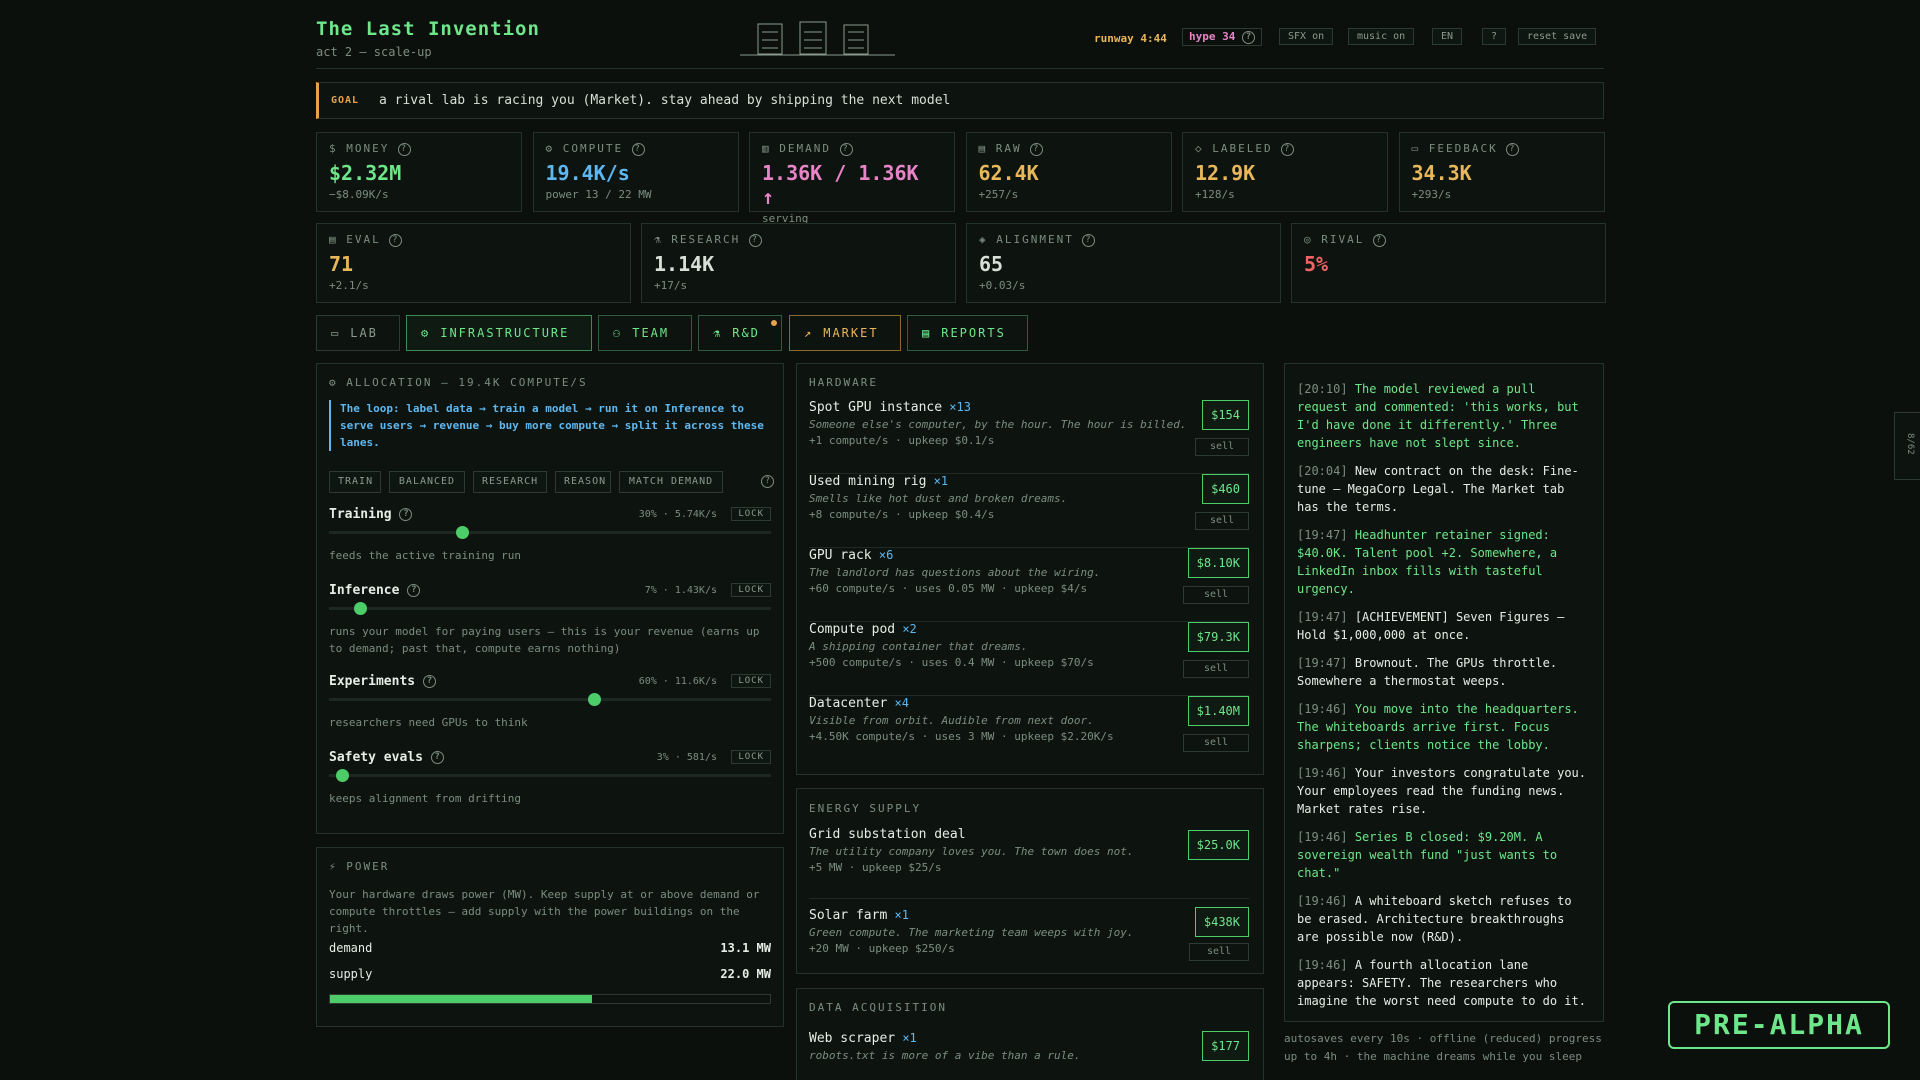 The width and height of the screenshot is (1920, 1080). Describe the element at coordinates (505, 333) in the screenshot. I see `tab-label: INFRASTRUCTURE` at that location.